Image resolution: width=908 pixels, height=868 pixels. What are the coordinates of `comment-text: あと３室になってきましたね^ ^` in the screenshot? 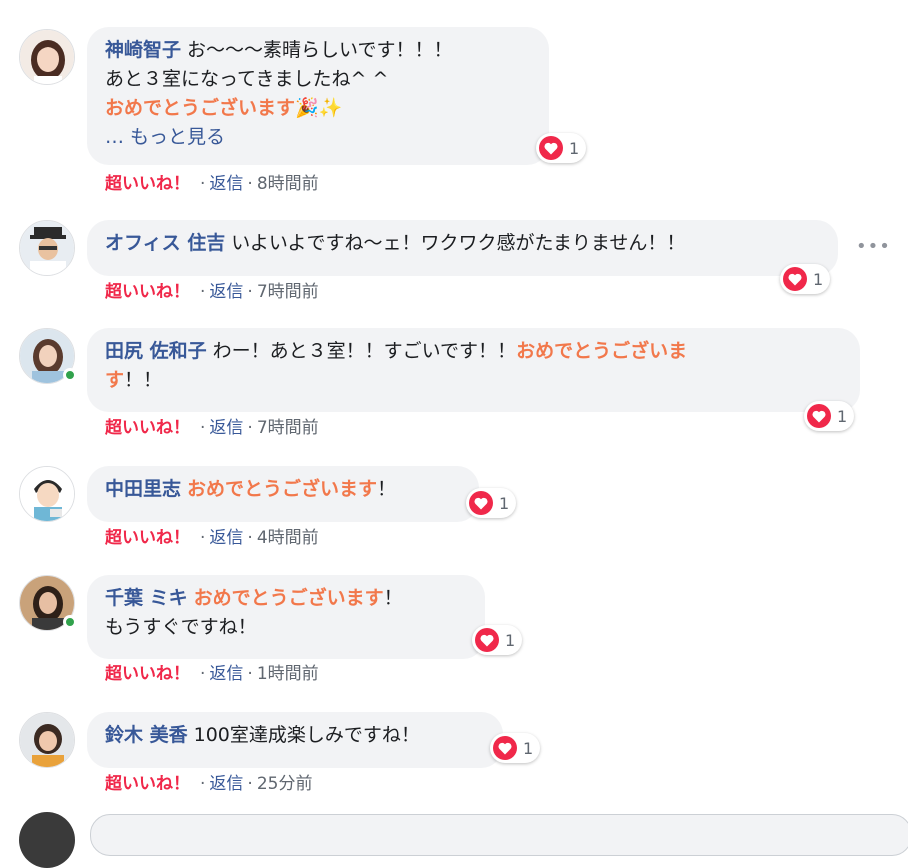 It's located at (247, 79).